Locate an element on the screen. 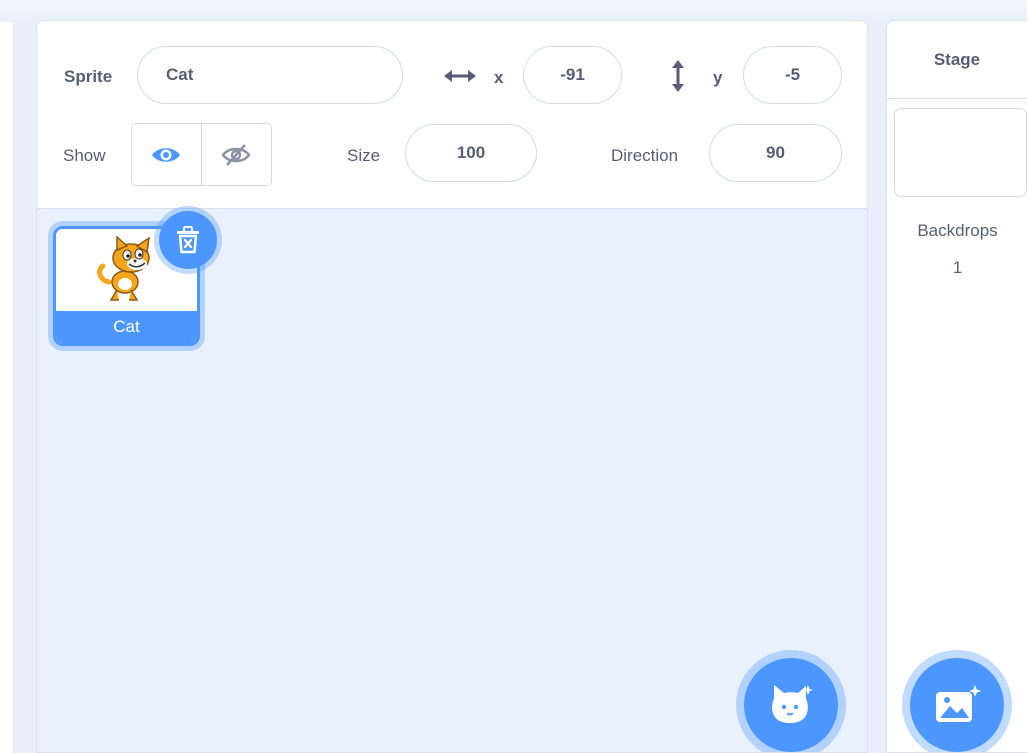 This screenshot has width=1027, height=753. code-area-edge is located at coordinates (7, 387).